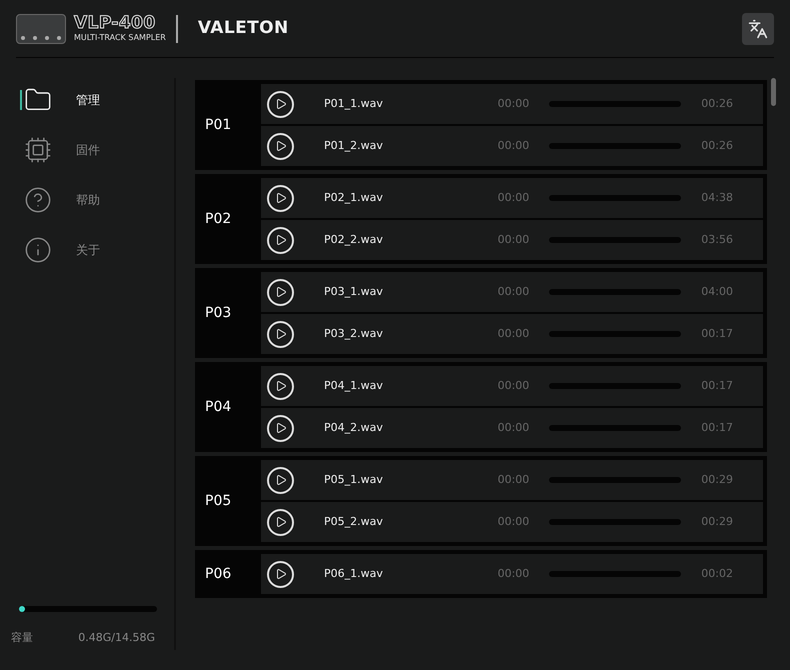  What do you see at coordinates (717, 574) in the screenshot?
I see `duration-time: 00:02` at bounding box center [717, 574].